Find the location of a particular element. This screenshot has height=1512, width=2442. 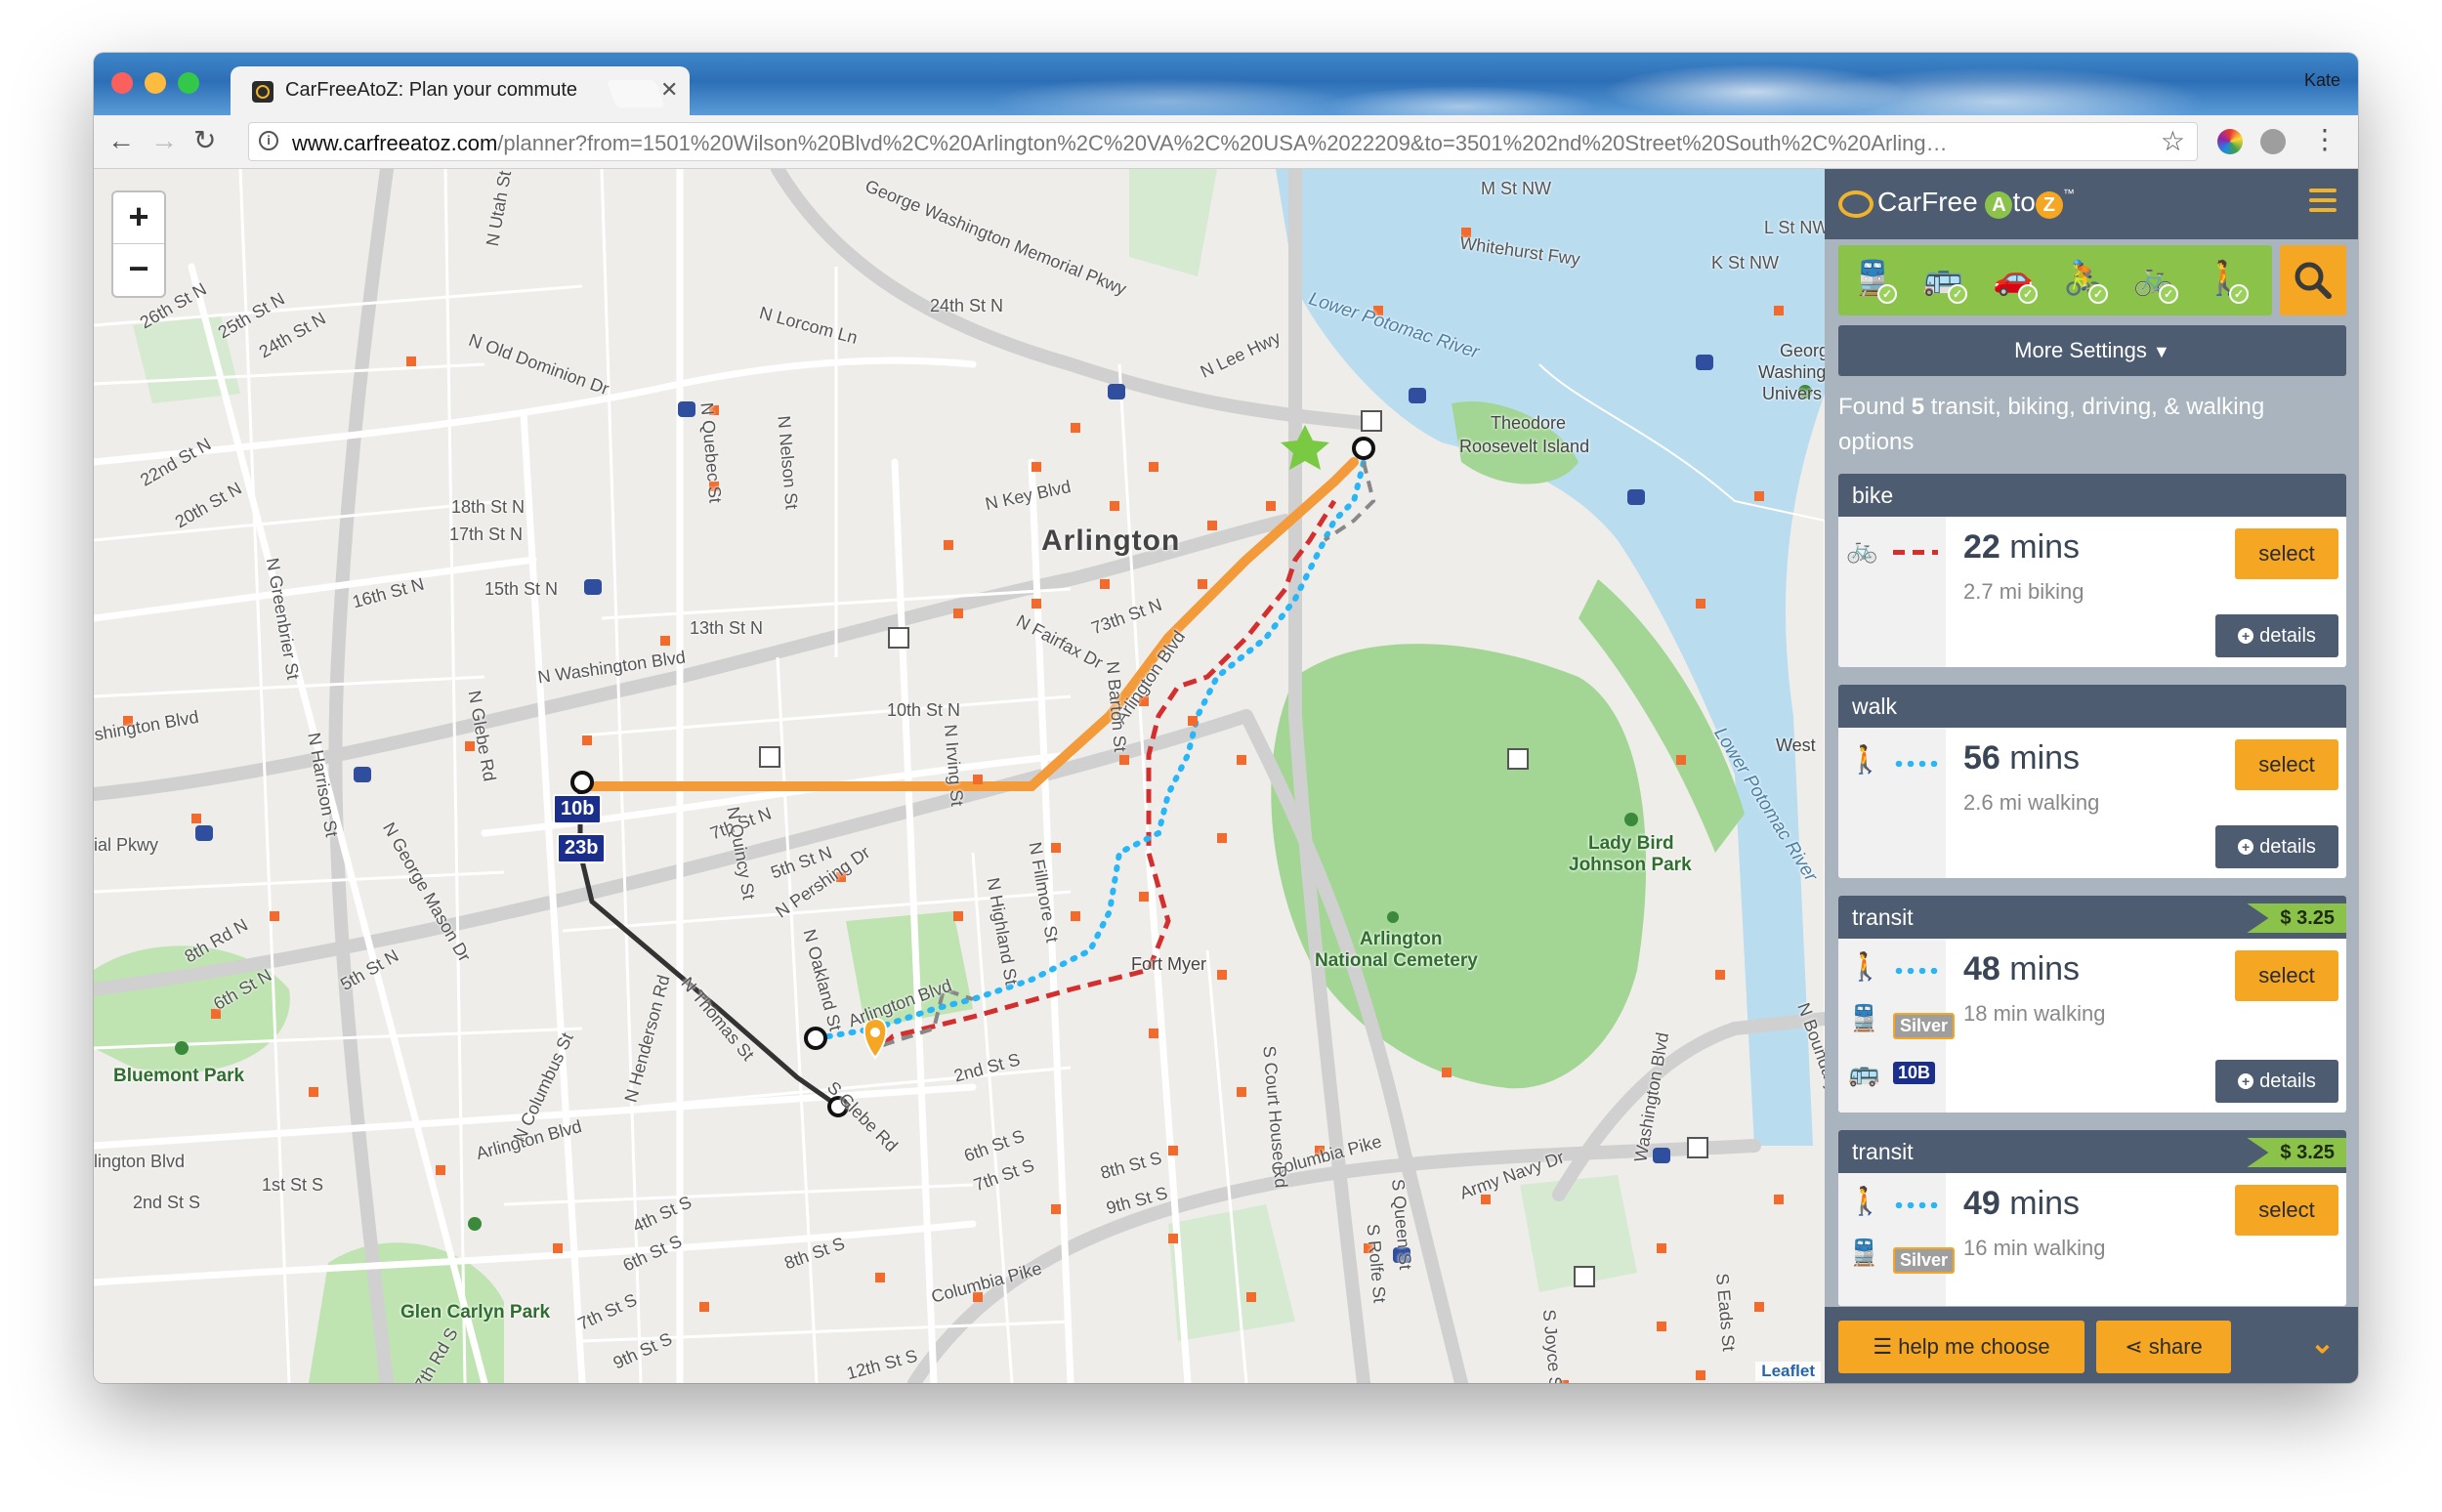

carfree-favicon-icon is located at coordinates (263, 92).